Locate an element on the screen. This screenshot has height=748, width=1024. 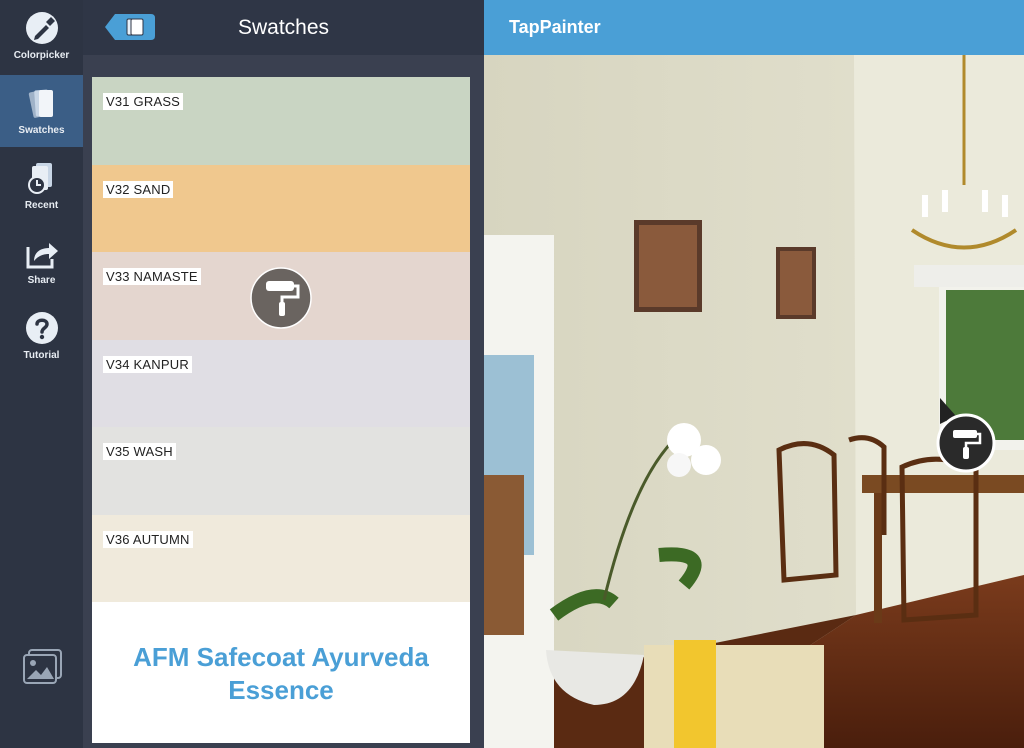
brand-title: AFM Safecoat Ayurveda Essence is located at coordinates (281, 673).